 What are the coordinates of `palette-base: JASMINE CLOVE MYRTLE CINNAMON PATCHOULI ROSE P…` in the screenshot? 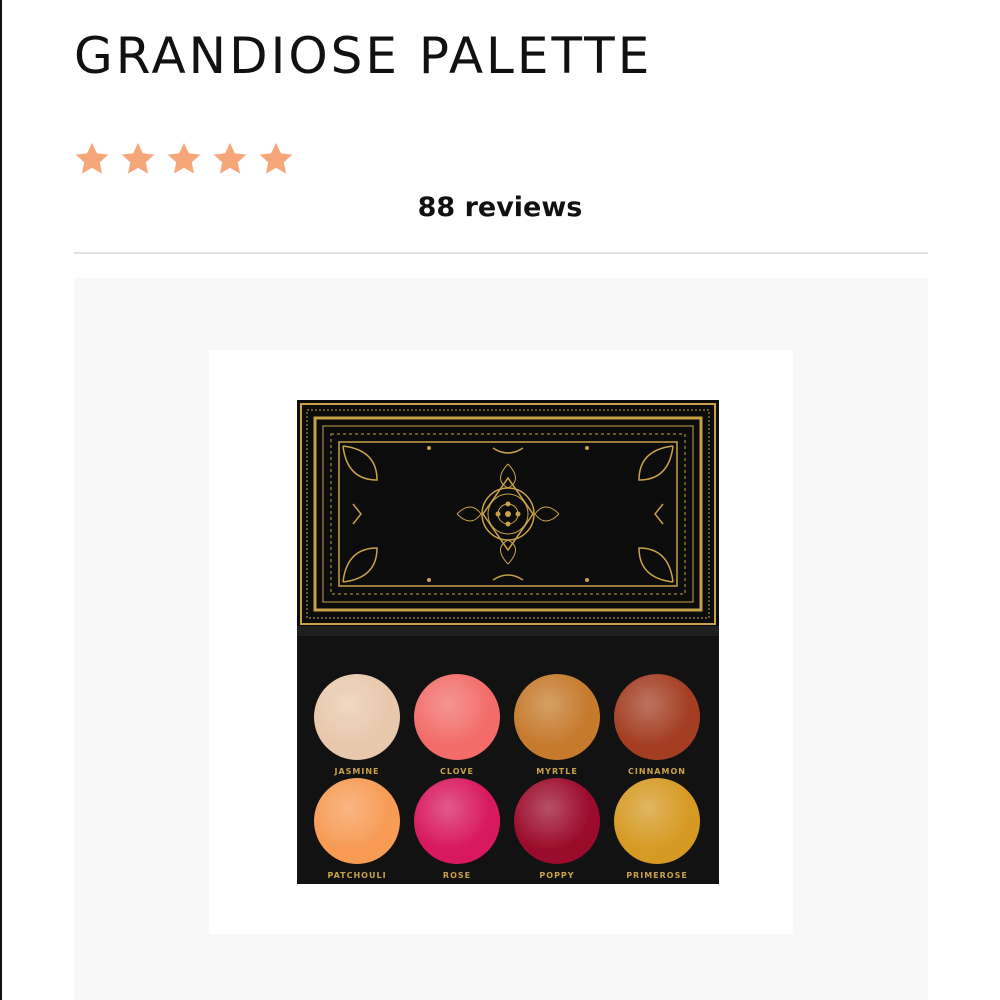 It's located at (508, 760).